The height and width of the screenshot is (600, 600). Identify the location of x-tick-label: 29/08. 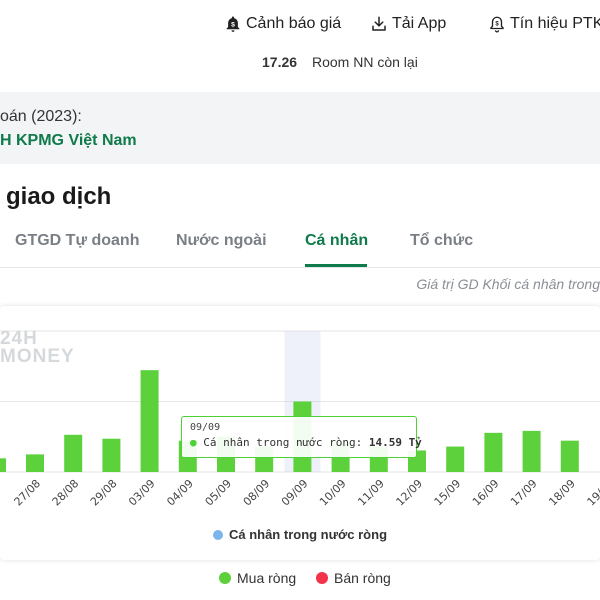
(104, 493).